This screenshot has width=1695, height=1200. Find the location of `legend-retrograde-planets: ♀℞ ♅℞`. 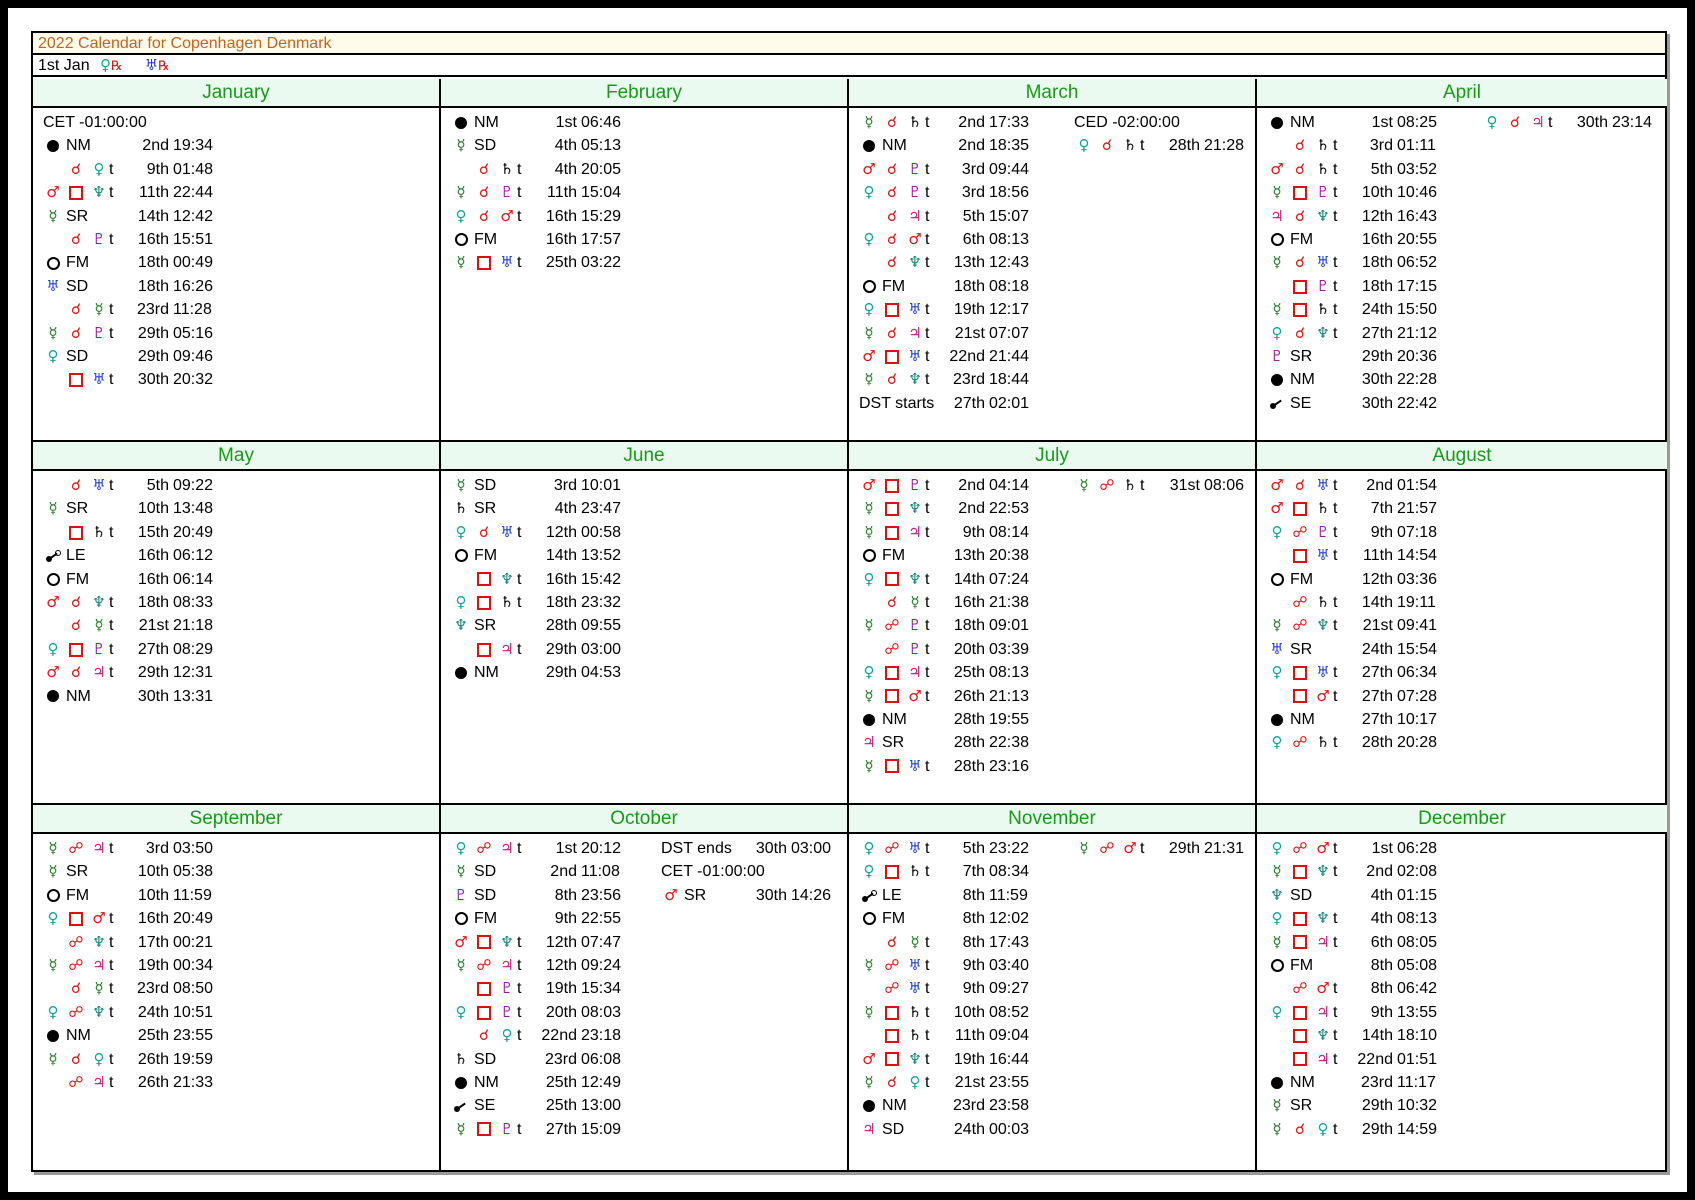

legend-retrograde-planets: ♀℞ ♅℞ is located at coordinates (146, 65).